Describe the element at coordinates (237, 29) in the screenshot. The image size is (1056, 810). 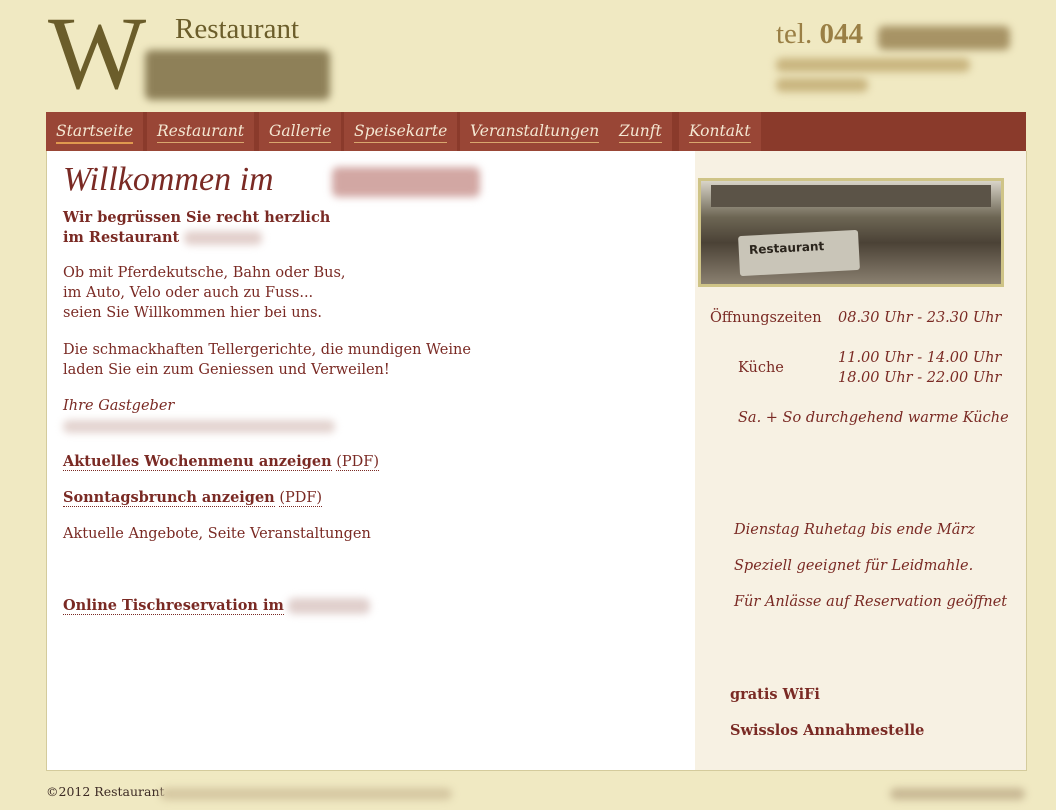
I see `logo-word: Restaurant` at that location.